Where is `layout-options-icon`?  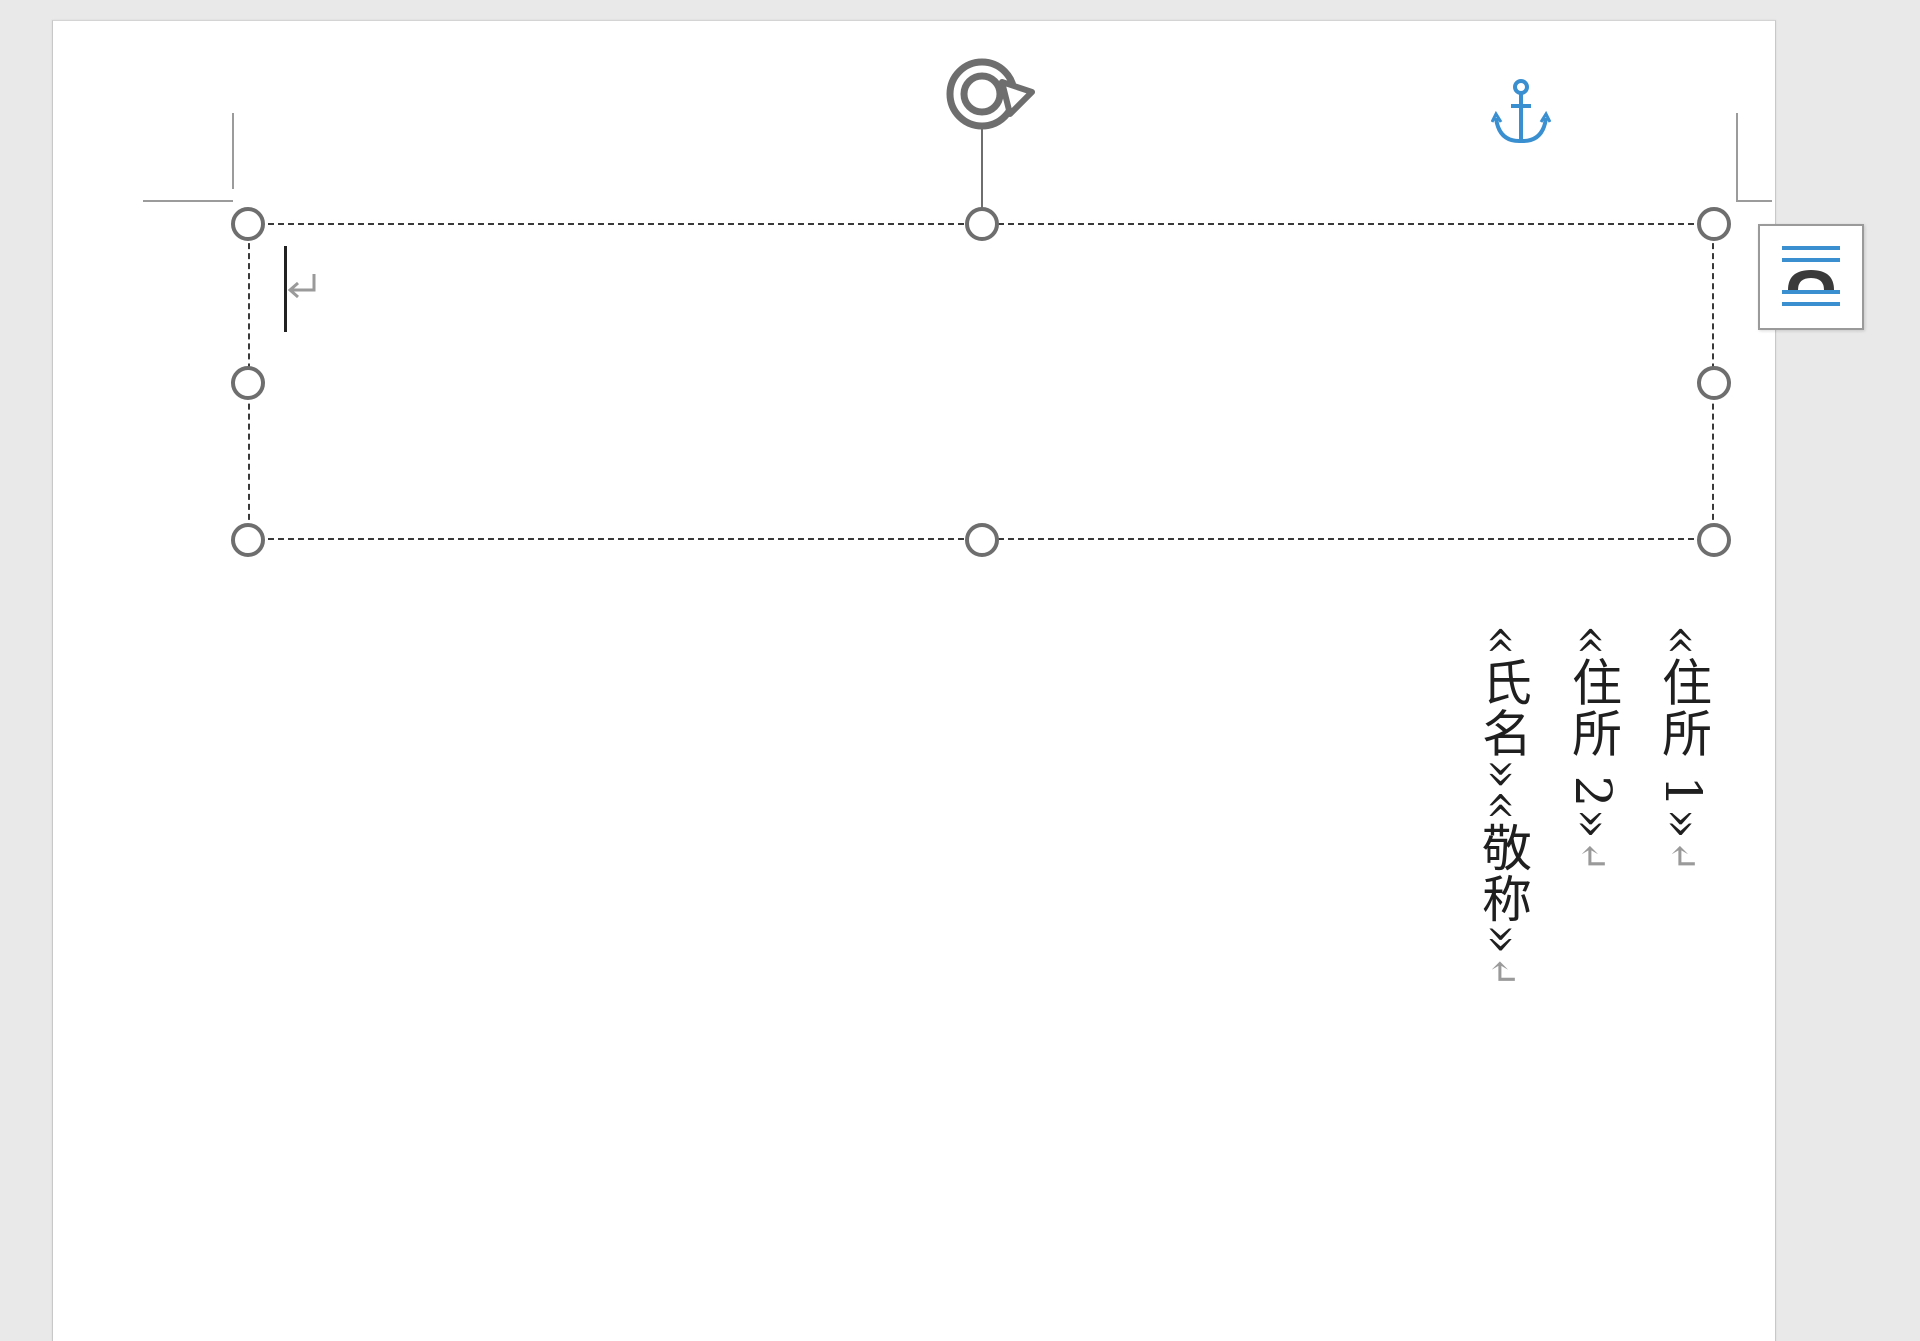 layout-options-icon is located at coordinates (1811, 276).